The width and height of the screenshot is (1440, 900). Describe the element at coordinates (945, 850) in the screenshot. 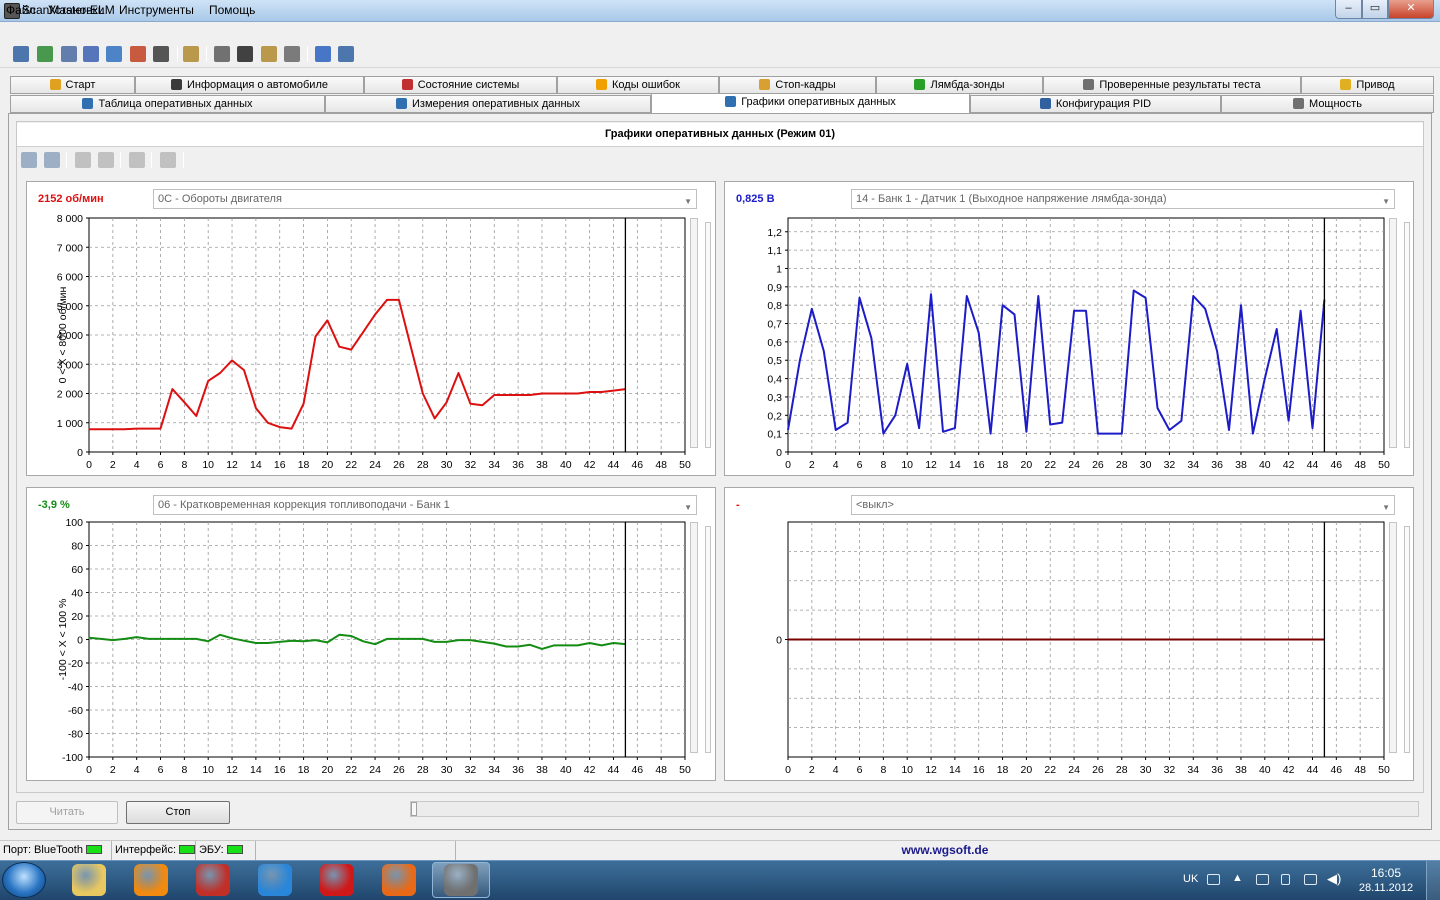

I see `website-link: www.wgsoft.de` at that location.